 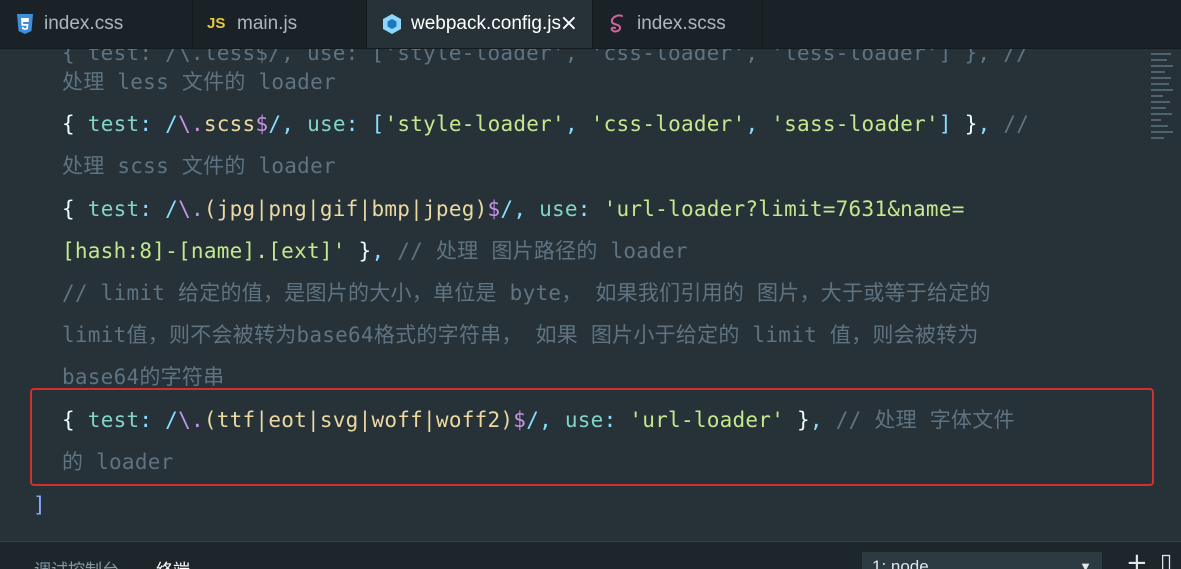 What do you see at coordinates (900, 563) in the screenshot?
I see `terminal-select-value: 1: node` at bounding box center [900, 563].